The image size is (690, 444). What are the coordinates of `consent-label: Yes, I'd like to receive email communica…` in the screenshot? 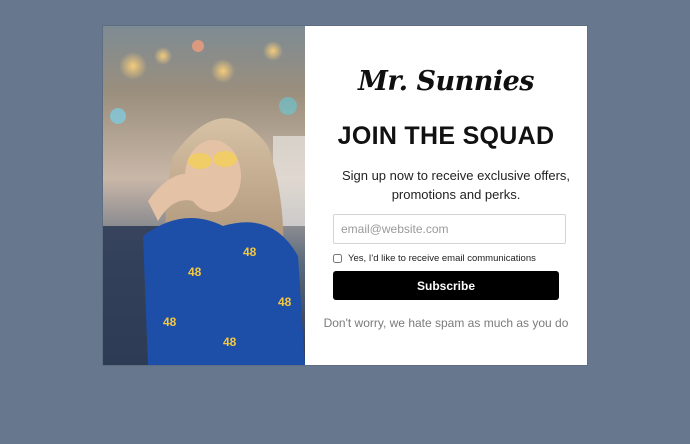 It's located at (442, 258).